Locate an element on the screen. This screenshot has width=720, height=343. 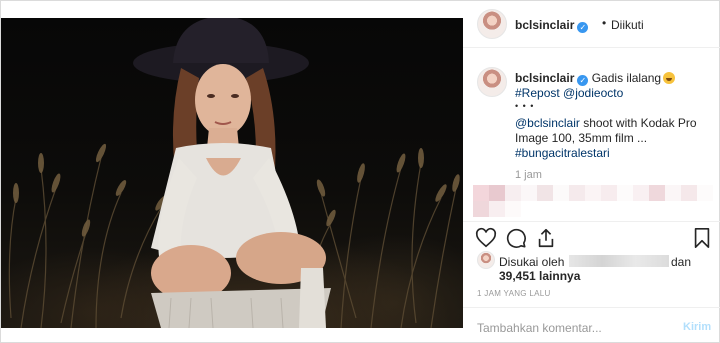
caption-first-line: bclsinclair ✓ Gadis ilalang is located at coordinates (595, 78).